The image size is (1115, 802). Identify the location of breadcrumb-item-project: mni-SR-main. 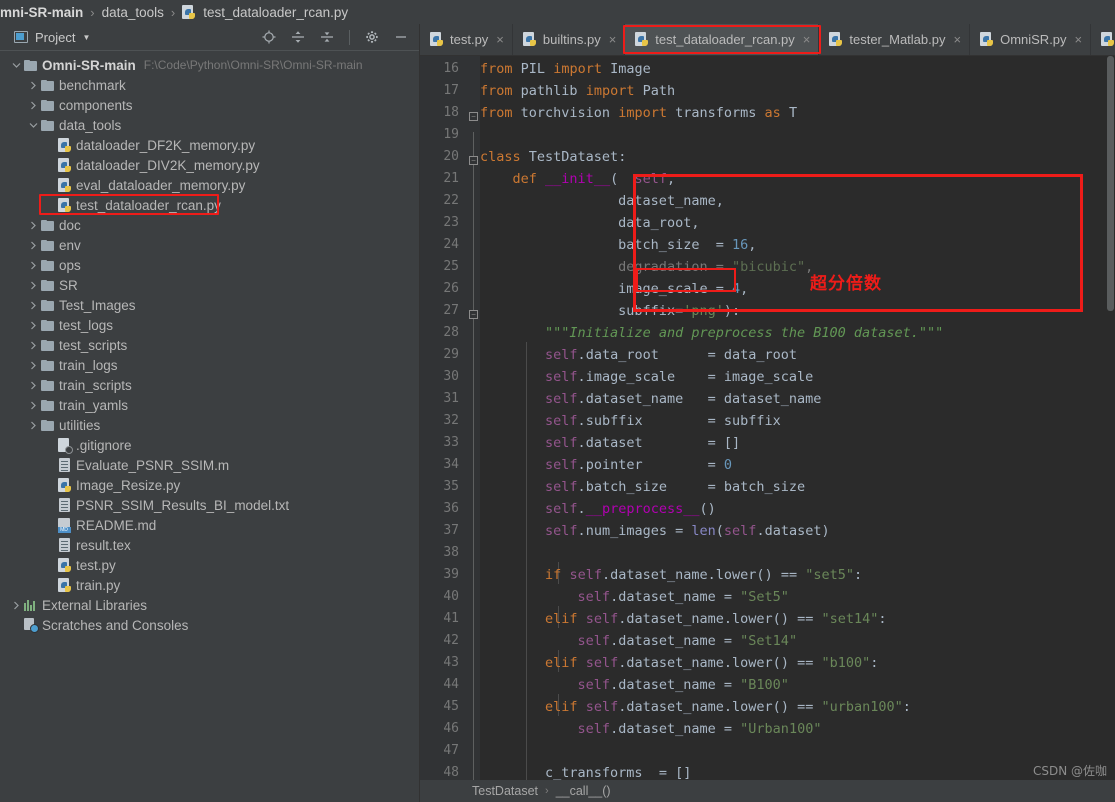
(41, 12).